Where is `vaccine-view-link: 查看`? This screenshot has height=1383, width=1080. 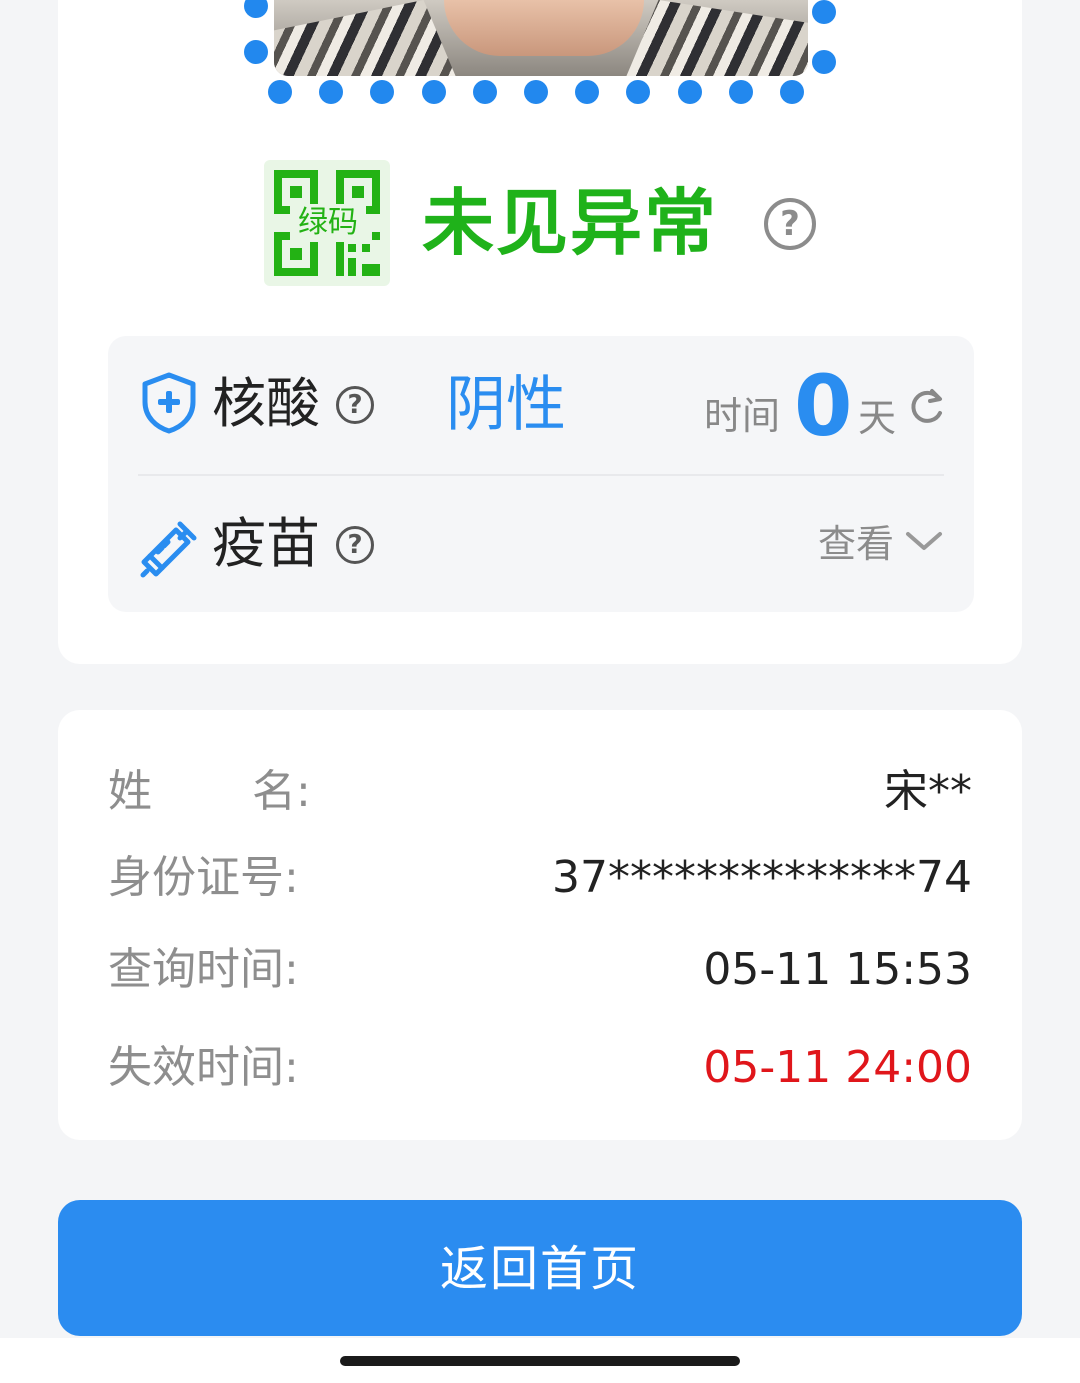 vaccine-view-link: 查看 is located at coordinates (856, 544).